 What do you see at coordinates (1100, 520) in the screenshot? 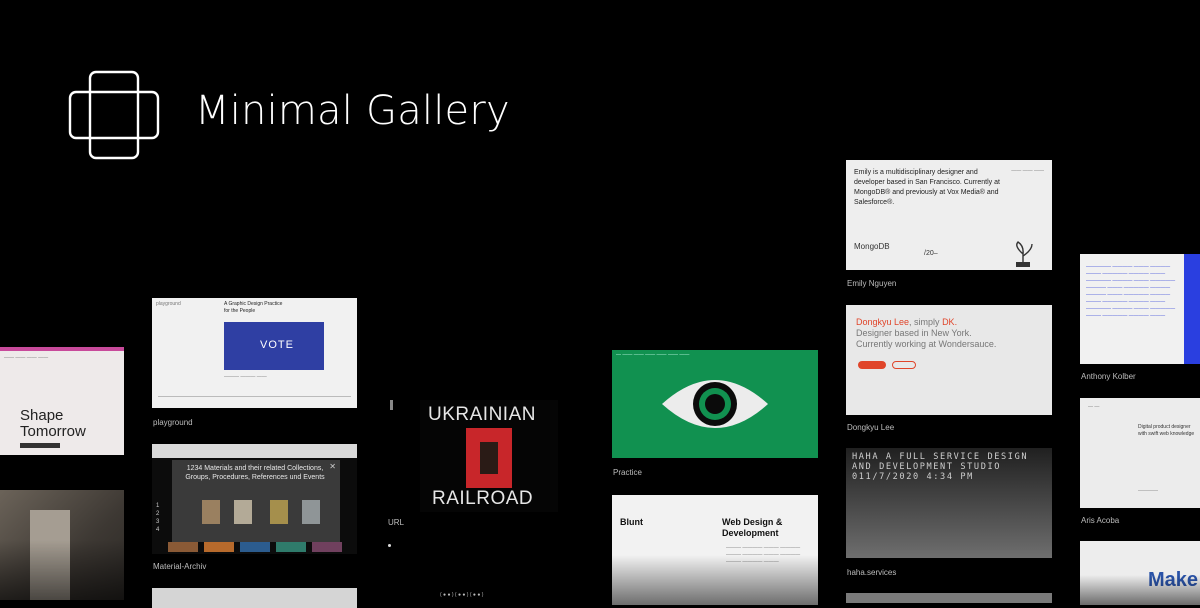
I see `card-caption: Aris Acoba` at bounding box center [1100, 520].